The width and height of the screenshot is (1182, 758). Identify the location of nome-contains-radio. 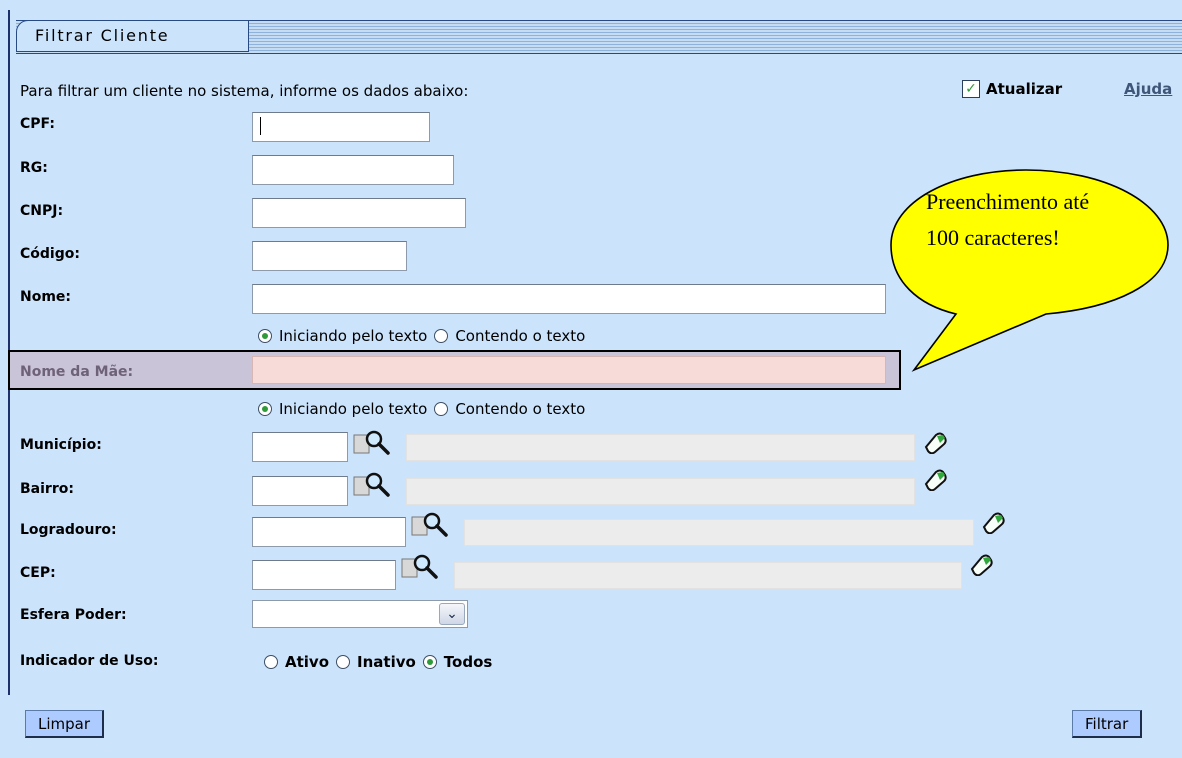
(441, 336).